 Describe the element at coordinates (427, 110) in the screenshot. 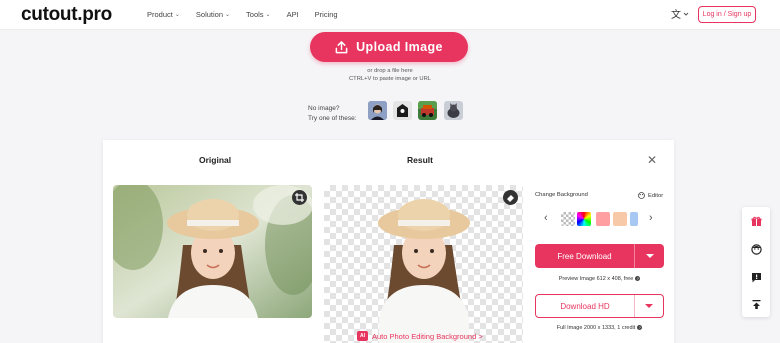

I see `sample-thumb-car` at that location.